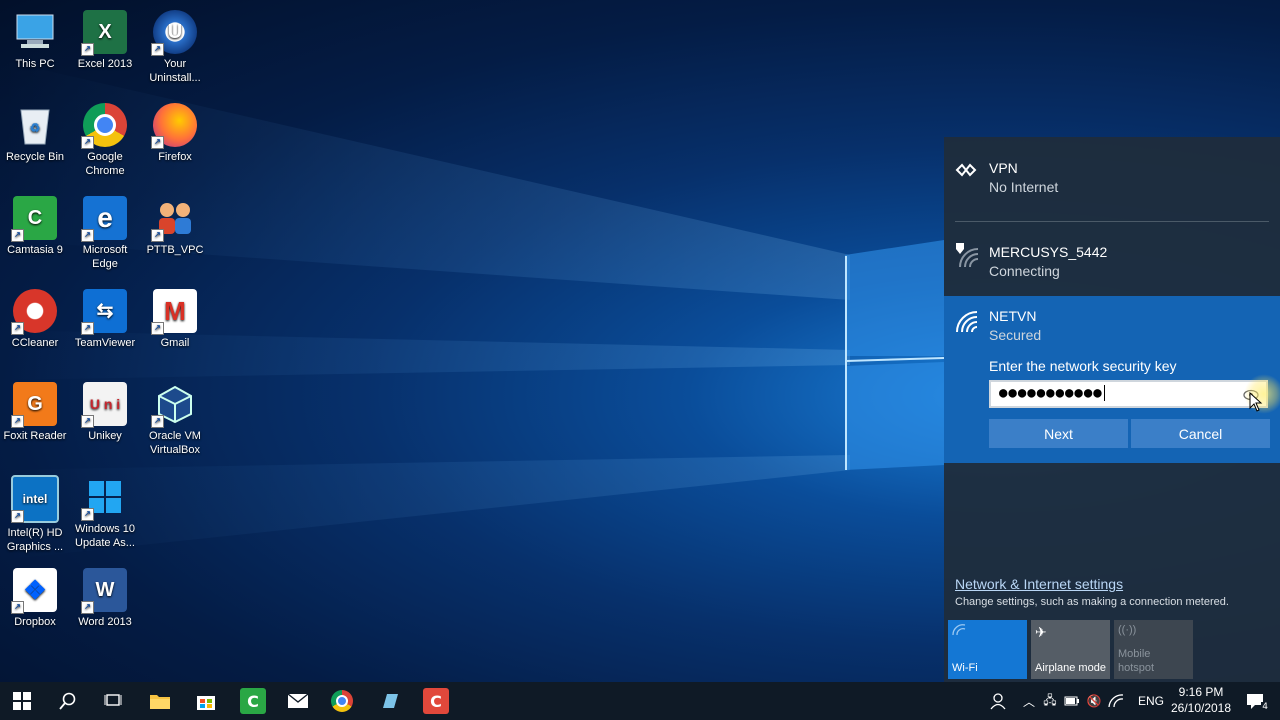 This screenshot has height=720, width=1280. What do you see at coordinates (1058, 433) in the screenshot?
I see `next-button: Next` at bounding box center [1058, 433].